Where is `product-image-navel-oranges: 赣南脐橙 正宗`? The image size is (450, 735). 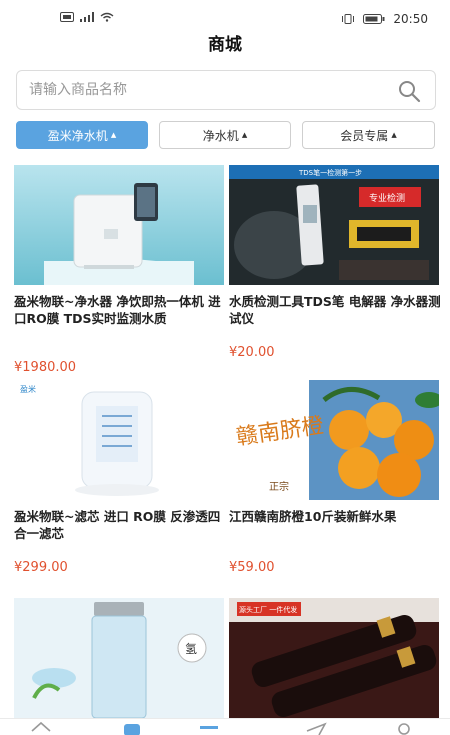 product-image-navel-oranges: 赣南脐橙 正宗 is located at coordinates (334, 440).